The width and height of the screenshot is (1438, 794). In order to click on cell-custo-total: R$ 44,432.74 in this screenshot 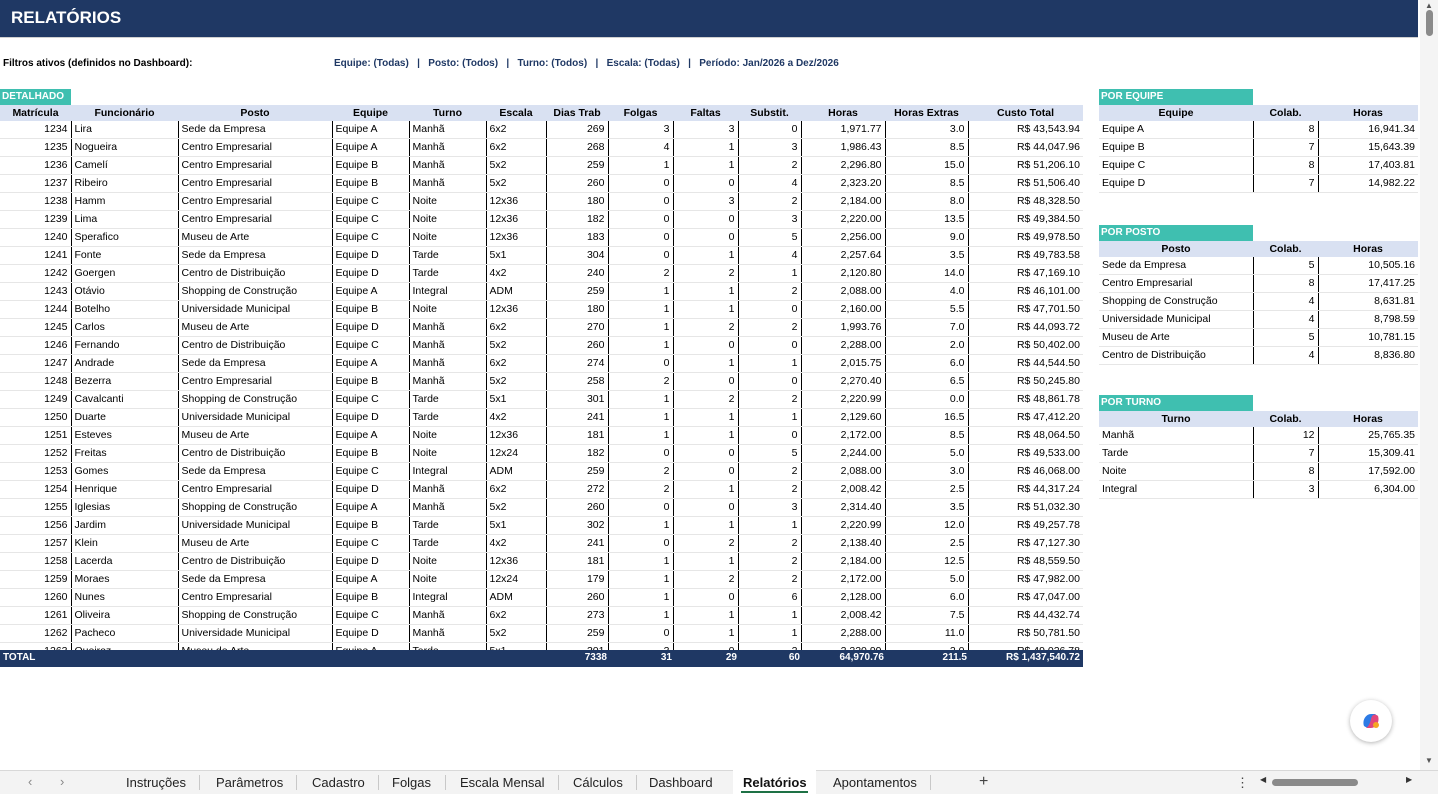, I will do `click(1025, 615)`.